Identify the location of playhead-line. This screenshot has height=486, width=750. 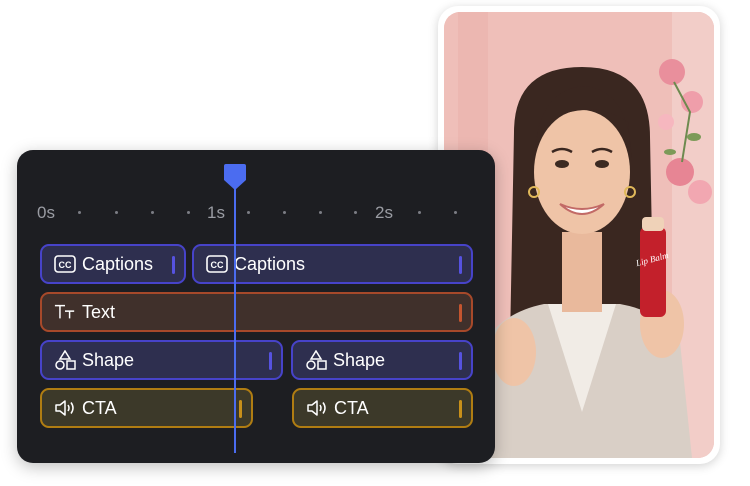
(235, 319).